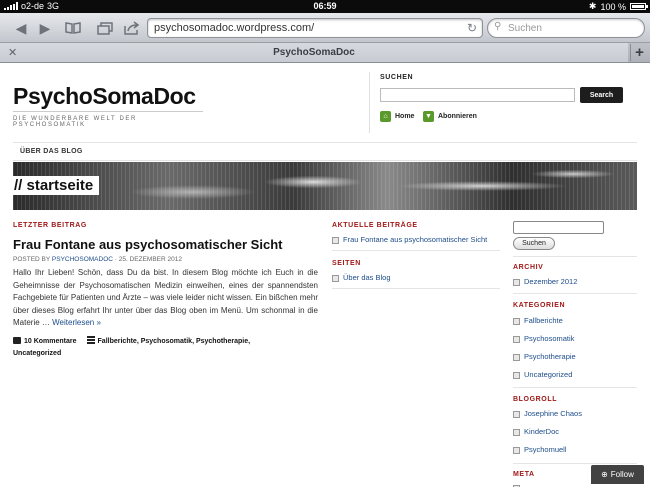 This screenshot has width=650, height=487. I want to click on status-right: ✱ 100 %, so click(618, 6).